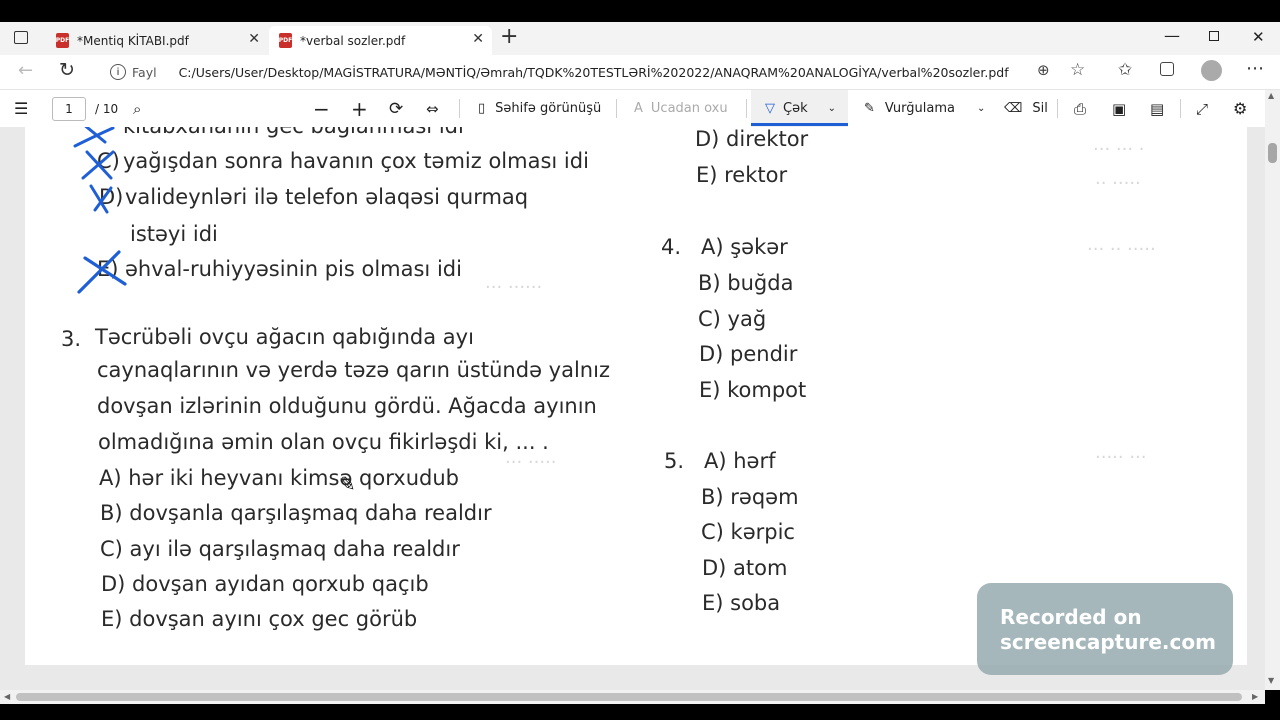 The width and height of the screenshot is (1280, 720). Describe the element at coordinates (753, 390) in the screenshot. I see `q4-option: E) kompot` at that location.